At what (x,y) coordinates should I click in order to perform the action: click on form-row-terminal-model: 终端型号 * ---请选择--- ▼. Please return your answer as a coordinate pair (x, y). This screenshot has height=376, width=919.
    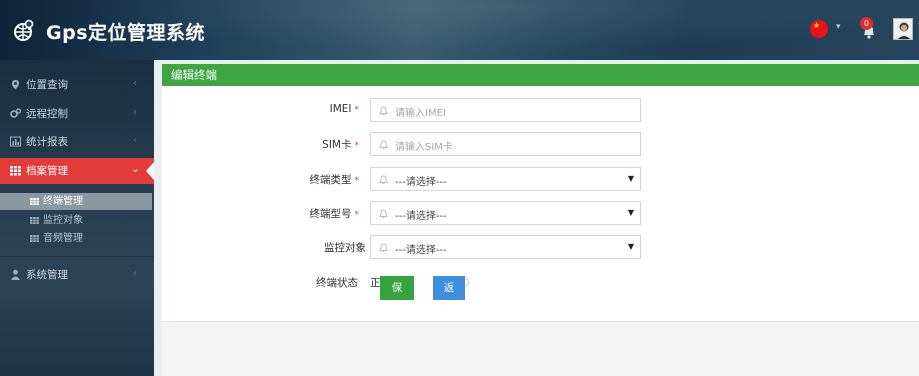
    Looking at the image, I should click on (540, 213).